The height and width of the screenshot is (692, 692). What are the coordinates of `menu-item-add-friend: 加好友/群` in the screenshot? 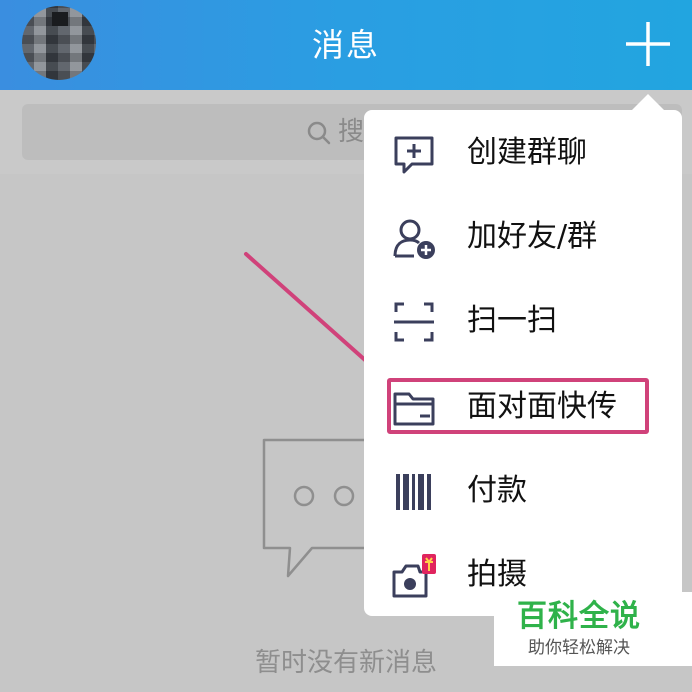 It's located at (523, 236).